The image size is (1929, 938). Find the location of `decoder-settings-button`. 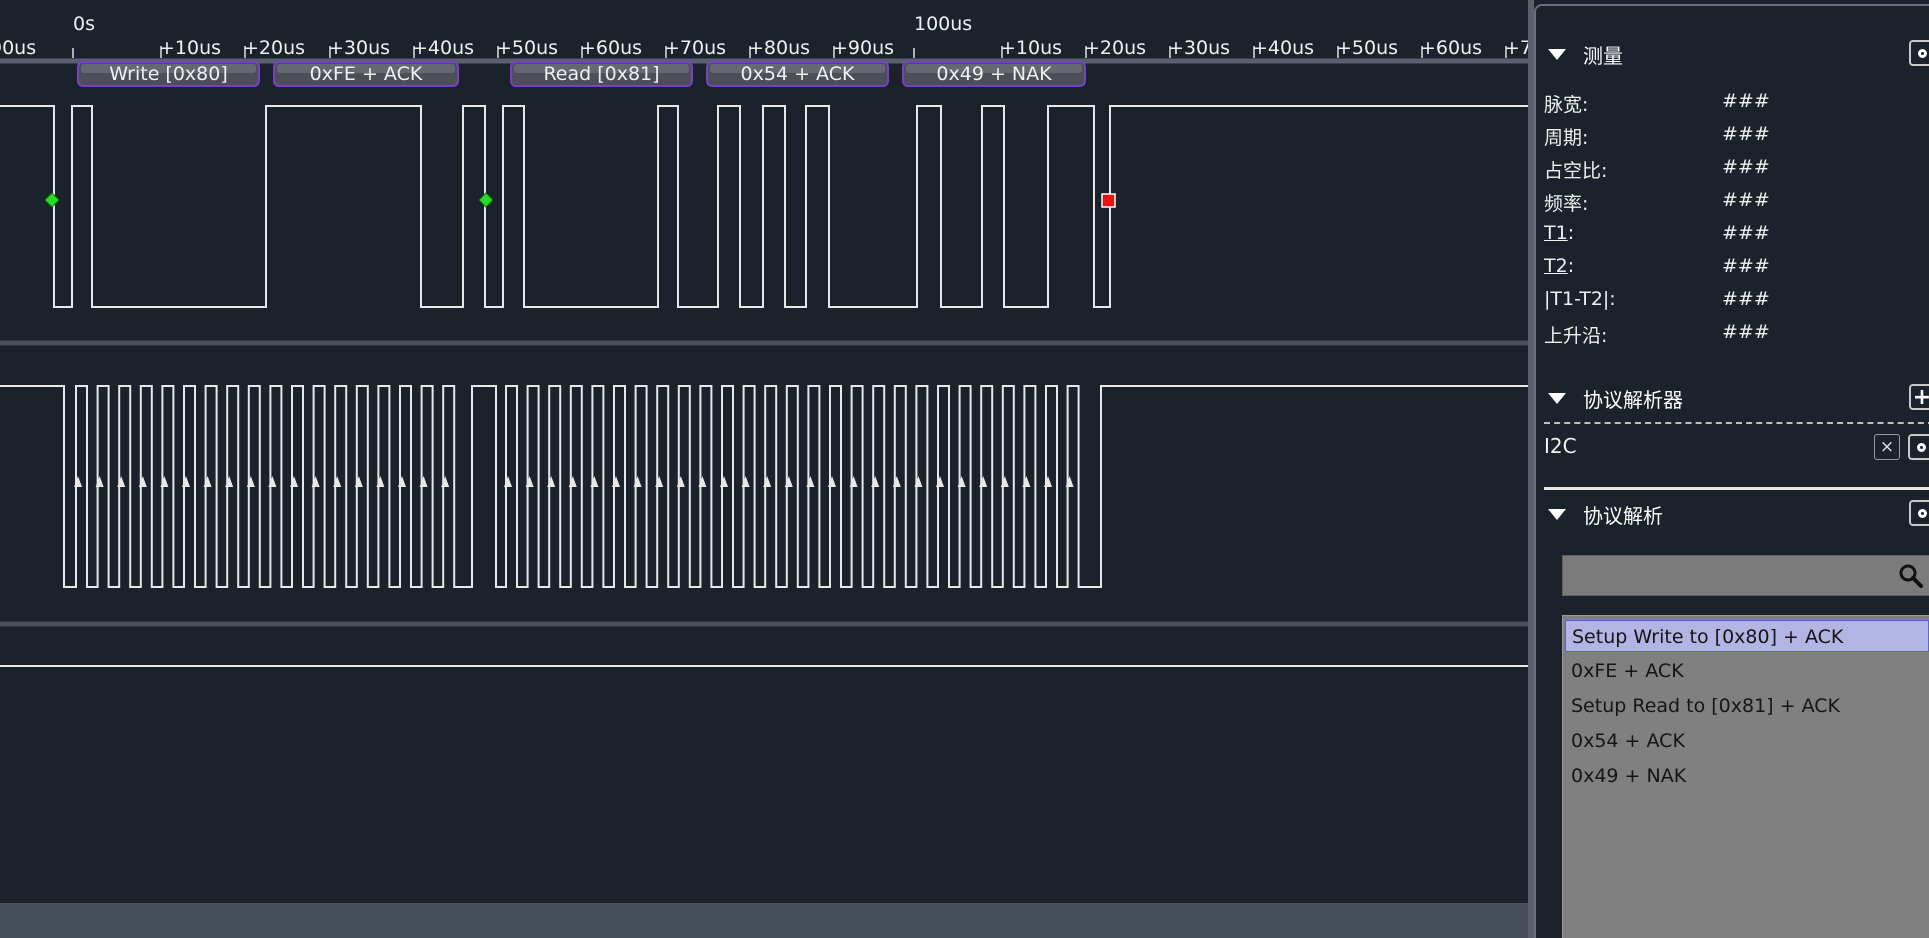

decoder-settings-button is located at coordinates (1918, 447).